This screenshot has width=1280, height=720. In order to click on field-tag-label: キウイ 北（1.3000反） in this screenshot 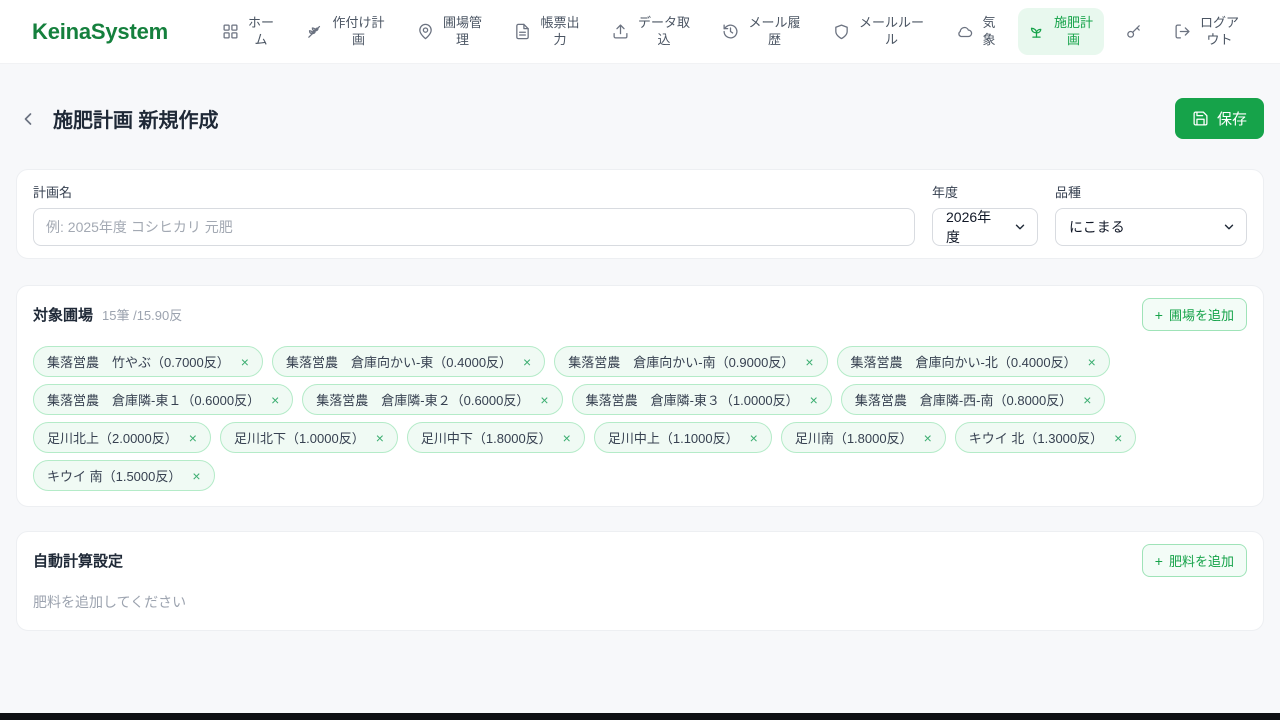, I will do `click(1036, 438)`.